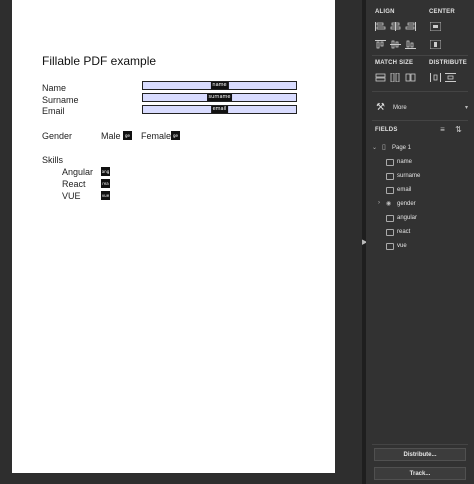 This screenshot has height=484, width=474. What do you see at coordinates (426, 177) in the screenshot?
I see `tree-item-surname: surname` at bounding box center [426, 177].